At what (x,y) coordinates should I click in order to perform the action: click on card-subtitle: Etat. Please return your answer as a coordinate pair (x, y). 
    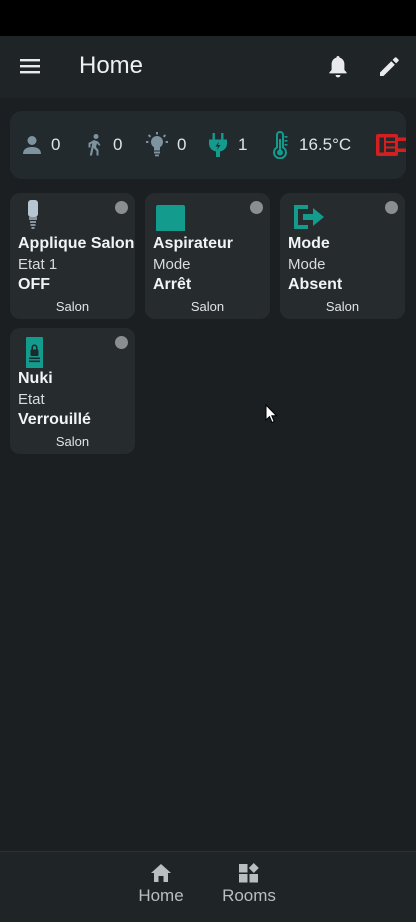
    Looking at the image, I should click on (31, 399).